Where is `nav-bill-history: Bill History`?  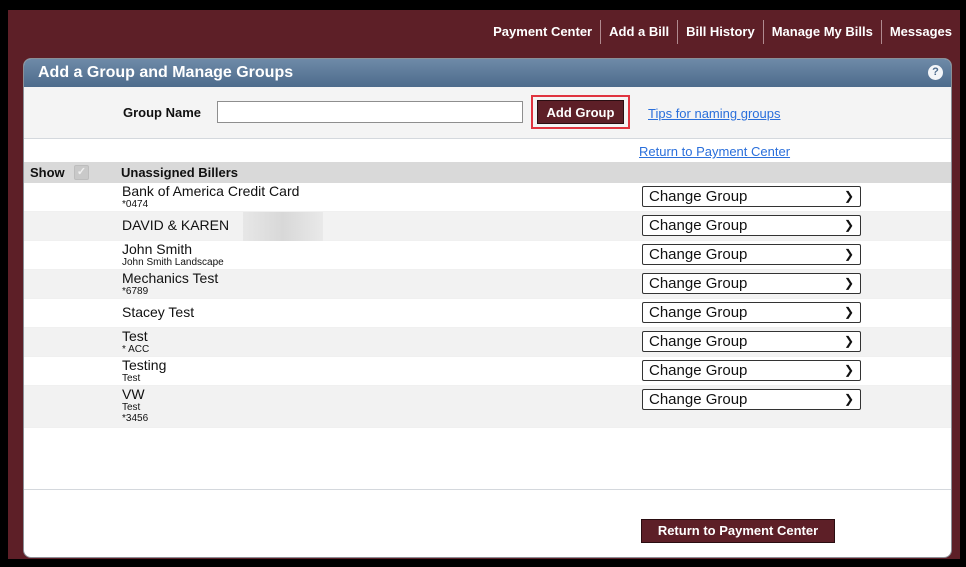 nav-bill-history: Bill History is located at coordinates (720, 32).